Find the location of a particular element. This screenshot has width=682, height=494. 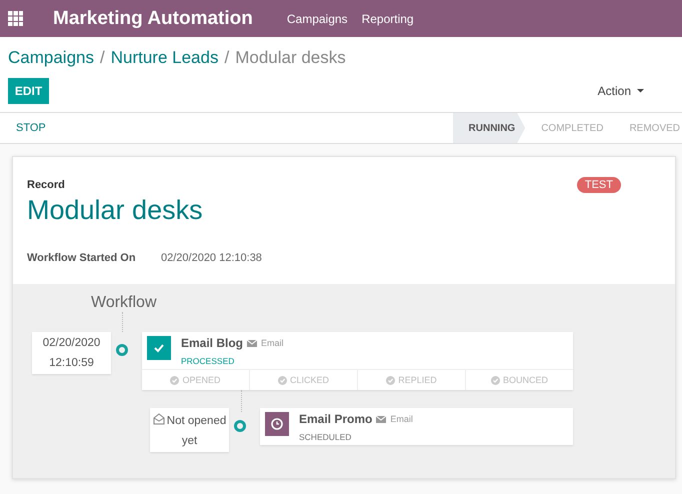

activity-time: 02/20/2020 12:10:59 is located at coordinates (71, 353).